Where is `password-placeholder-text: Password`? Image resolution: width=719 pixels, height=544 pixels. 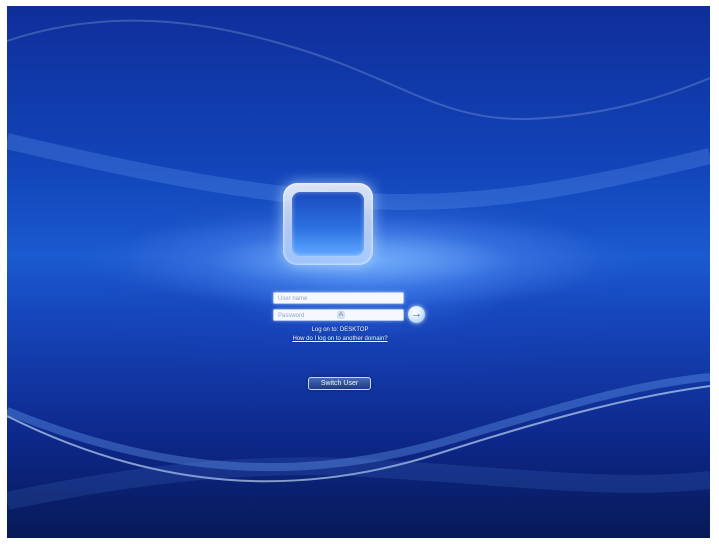 password-placeholder-text: Password is located at coordinates (291, 316).